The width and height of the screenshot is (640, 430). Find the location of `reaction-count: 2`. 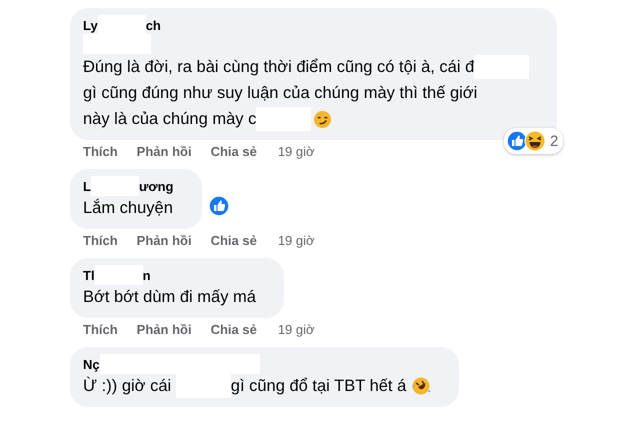

reaction-count: 2 is located at coordinates (554, 141).